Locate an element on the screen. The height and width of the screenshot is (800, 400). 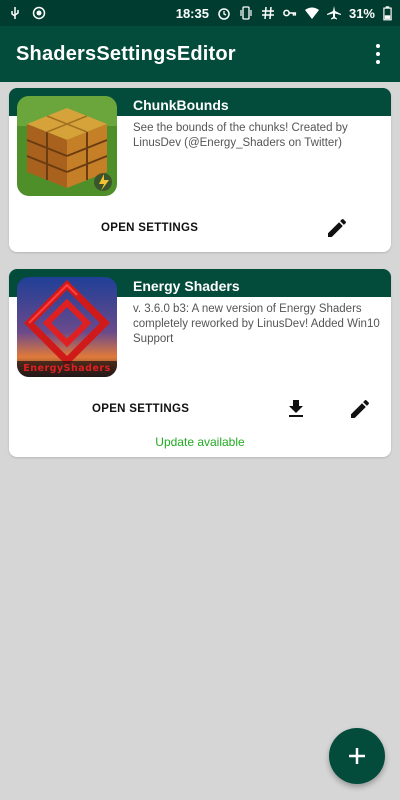
battery-icon is located at coordinates (387, 12).